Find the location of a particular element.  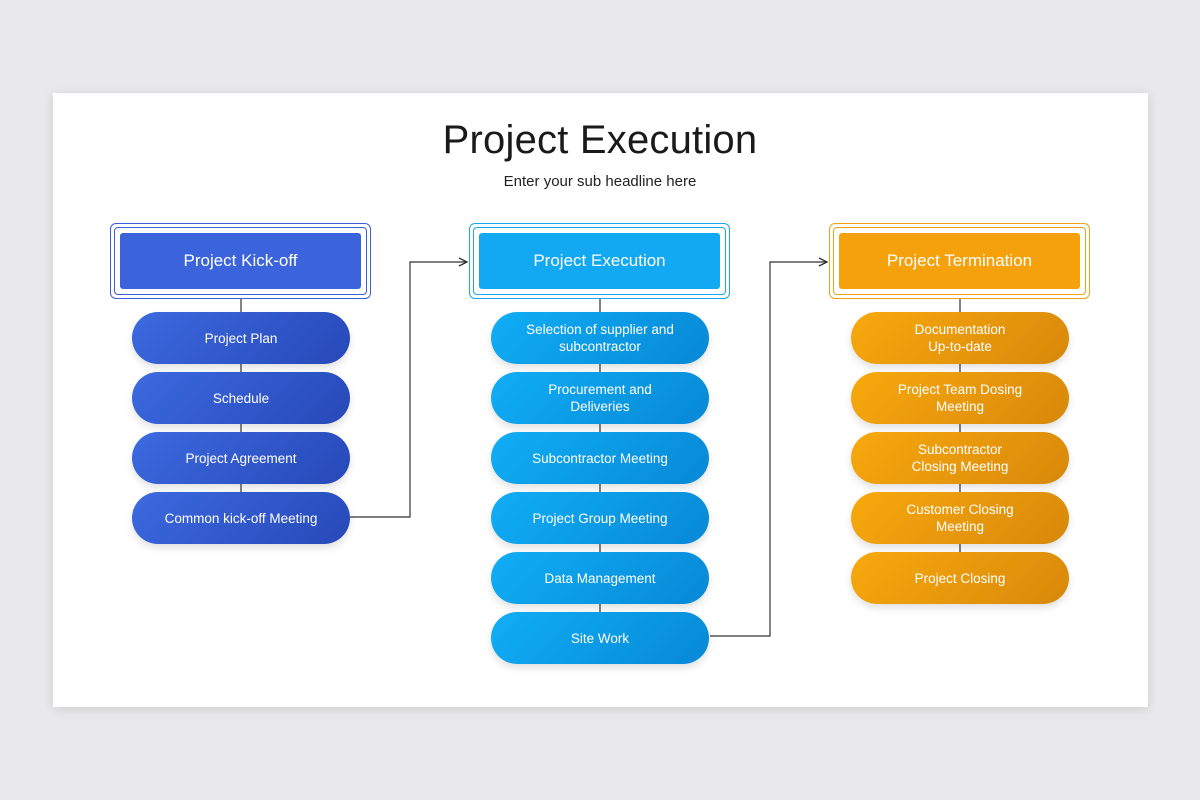

step-site-work: Site Work is located at coordinates (600, 638).